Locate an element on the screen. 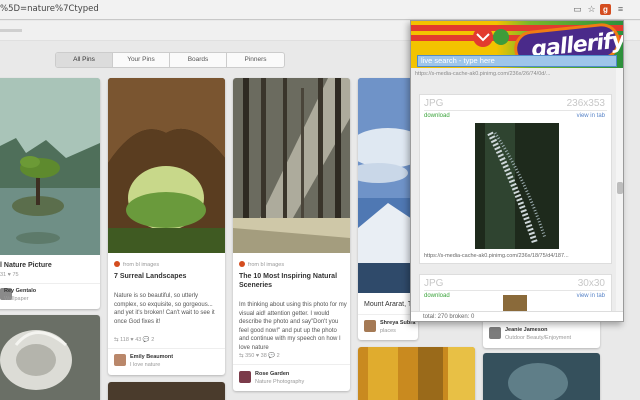 Image resolution: width=640 pixels, height=400 pixels. gallerify-header: gallerify live search - type here is located at coordinates (517, 44).